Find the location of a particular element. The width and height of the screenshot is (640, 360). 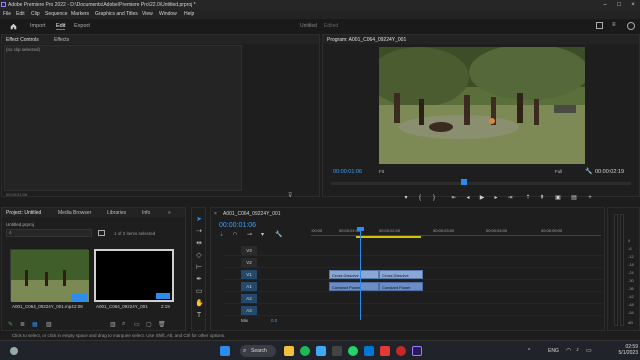

go-to-in-icon: ⇤ is located at coordinates (454, 198).